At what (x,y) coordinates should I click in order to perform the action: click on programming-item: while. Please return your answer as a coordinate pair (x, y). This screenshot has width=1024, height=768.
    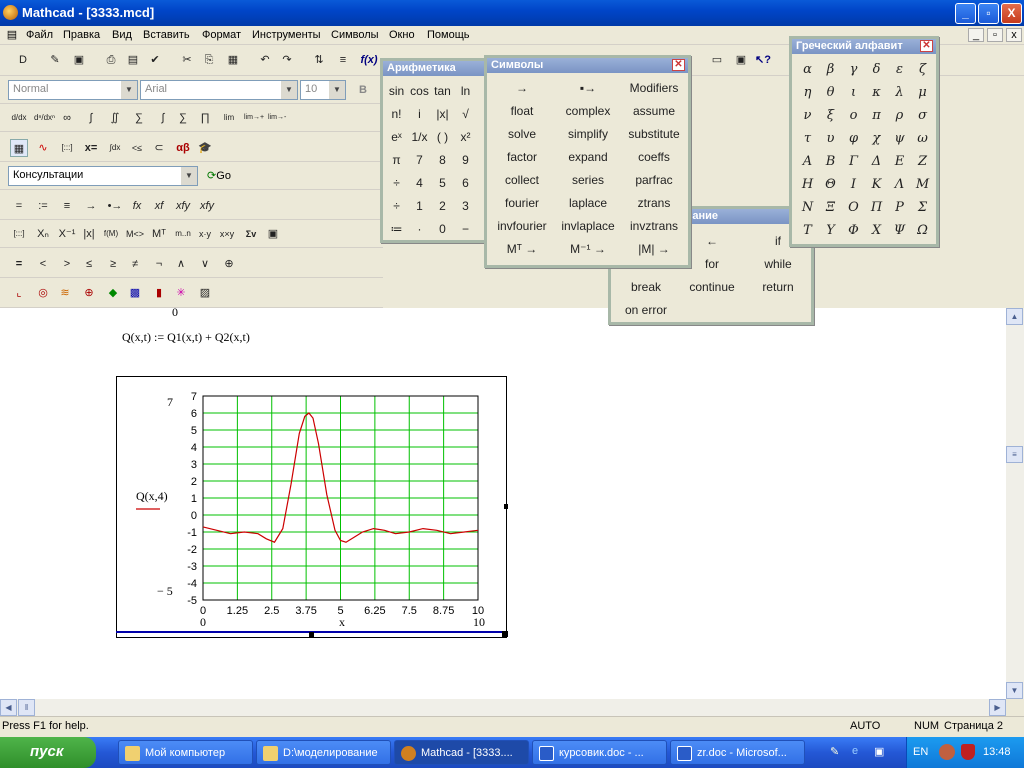
    Looking at the image, I should click on (778, 264).